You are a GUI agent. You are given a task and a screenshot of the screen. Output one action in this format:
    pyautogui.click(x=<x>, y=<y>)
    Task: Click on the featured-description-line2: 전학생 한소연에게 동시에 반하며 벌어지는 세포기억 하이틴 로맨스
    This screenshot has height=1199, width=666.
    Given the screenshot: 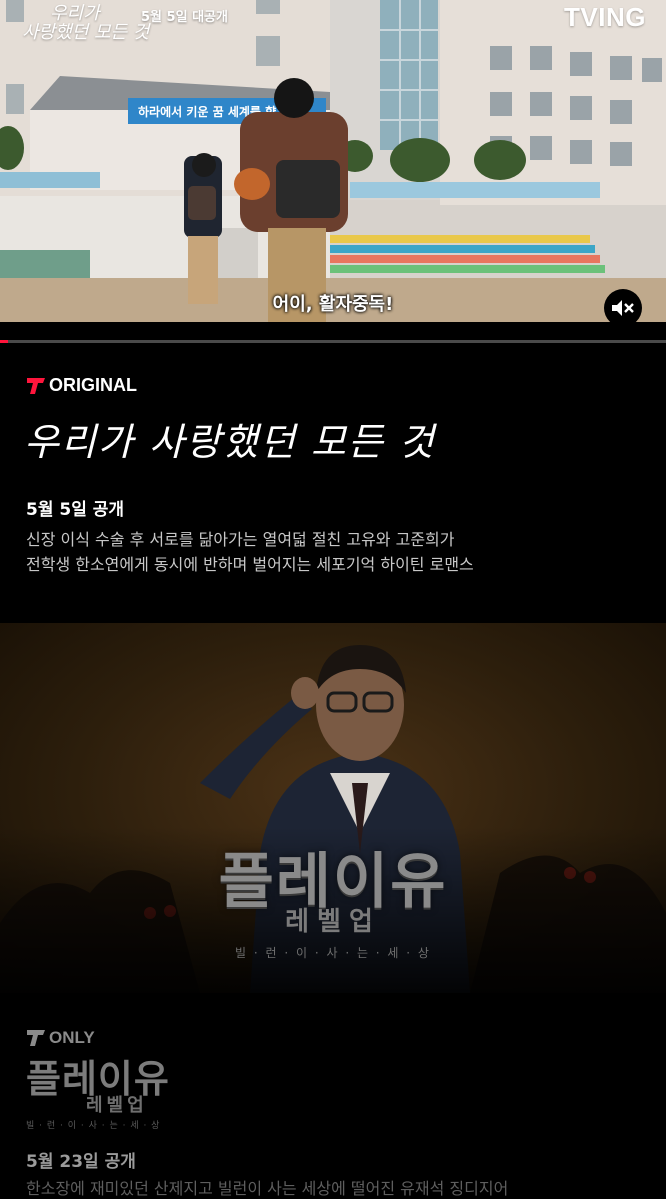 What is the action you would take?
    pyautogui.click(x=250, y=564)
    